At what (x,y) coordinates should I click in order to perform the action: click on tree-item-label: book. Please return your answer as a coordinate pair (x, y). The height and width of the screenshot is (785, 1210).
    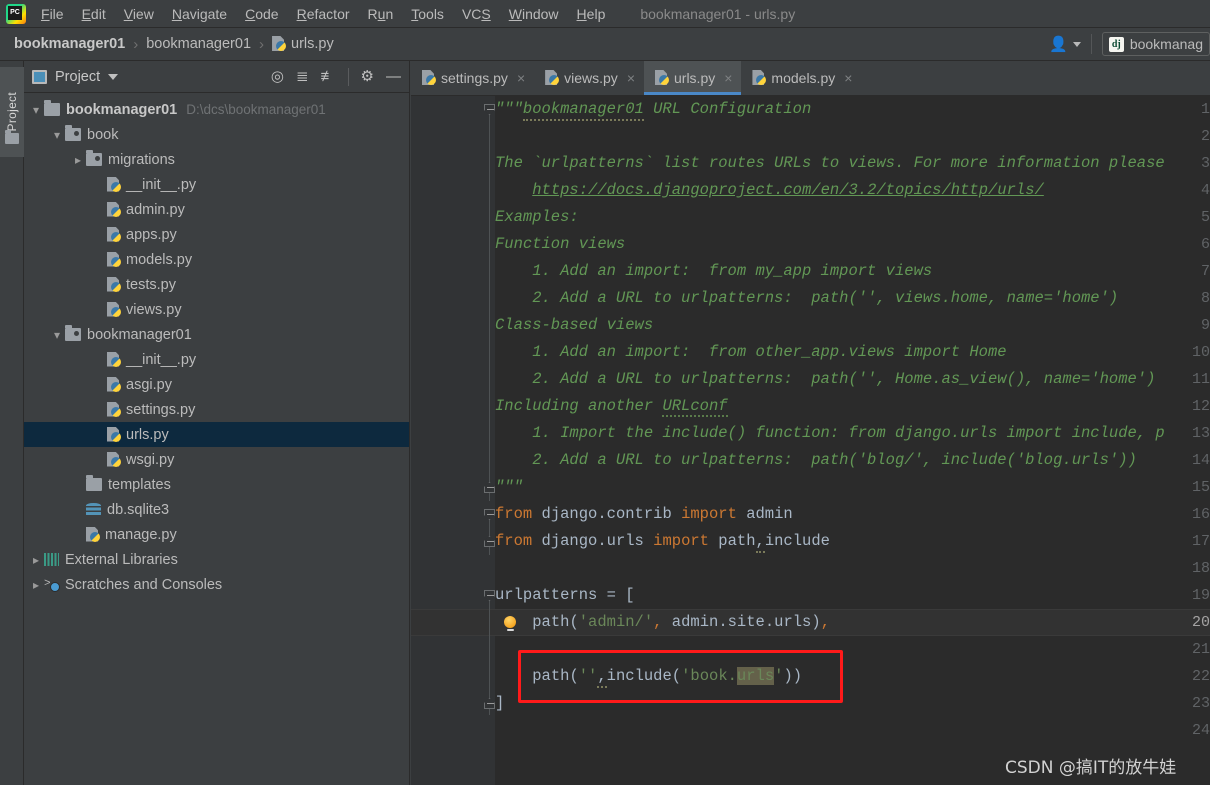
    Looking at the image, I should click on (103, 134).